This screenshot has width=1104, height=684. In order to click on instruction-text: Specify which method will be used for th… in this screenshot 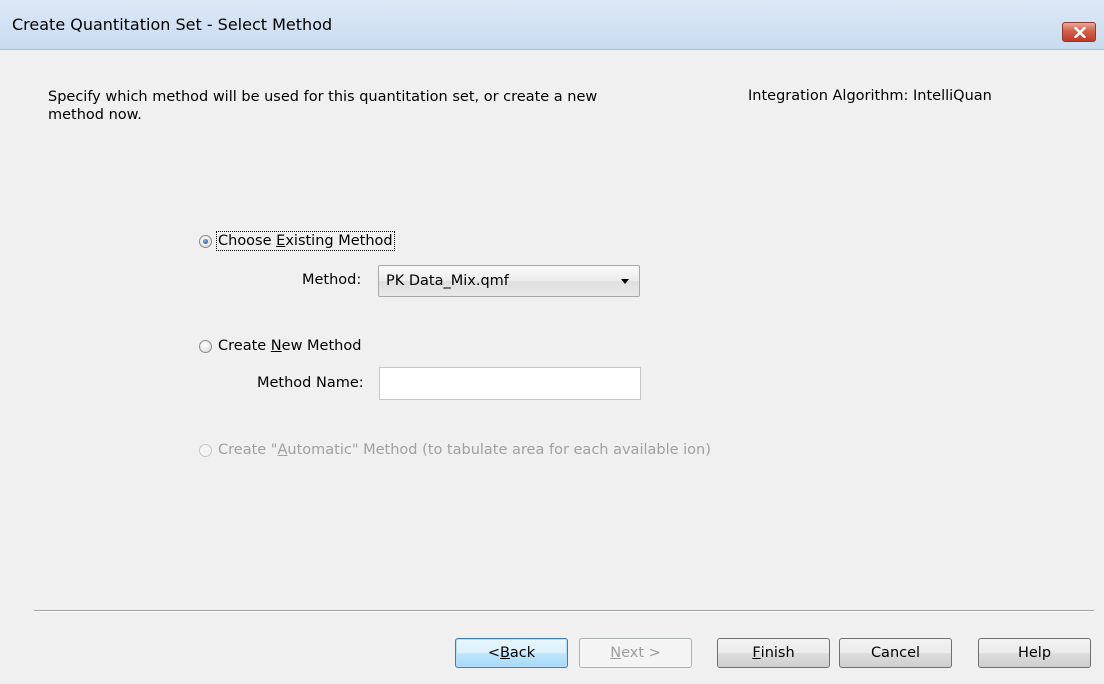, I will do `click(323, 106)`.